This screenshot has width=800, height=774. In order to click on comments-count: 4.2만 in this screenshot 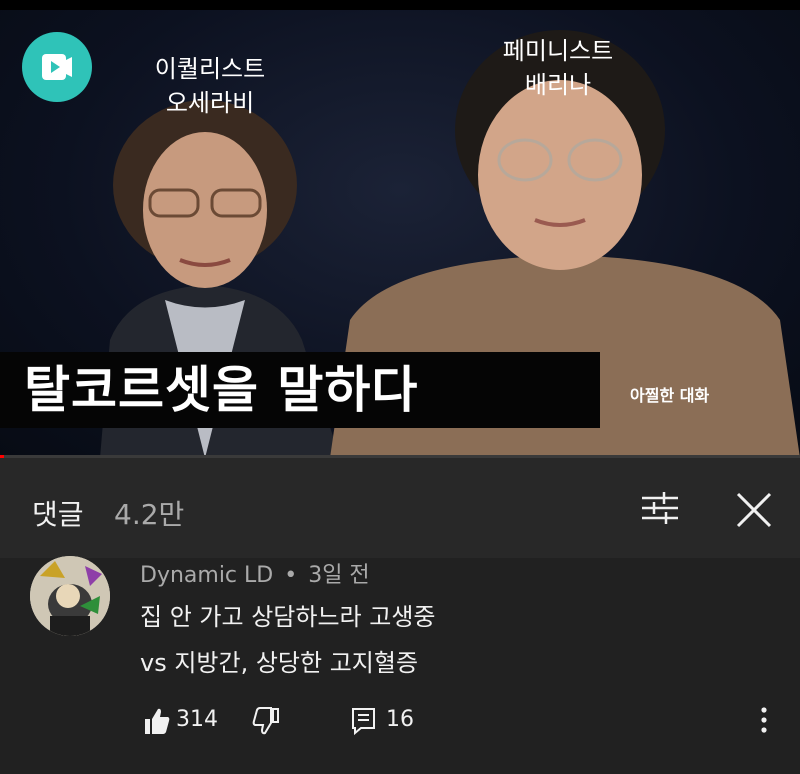, I will do `click(149, 514)`.